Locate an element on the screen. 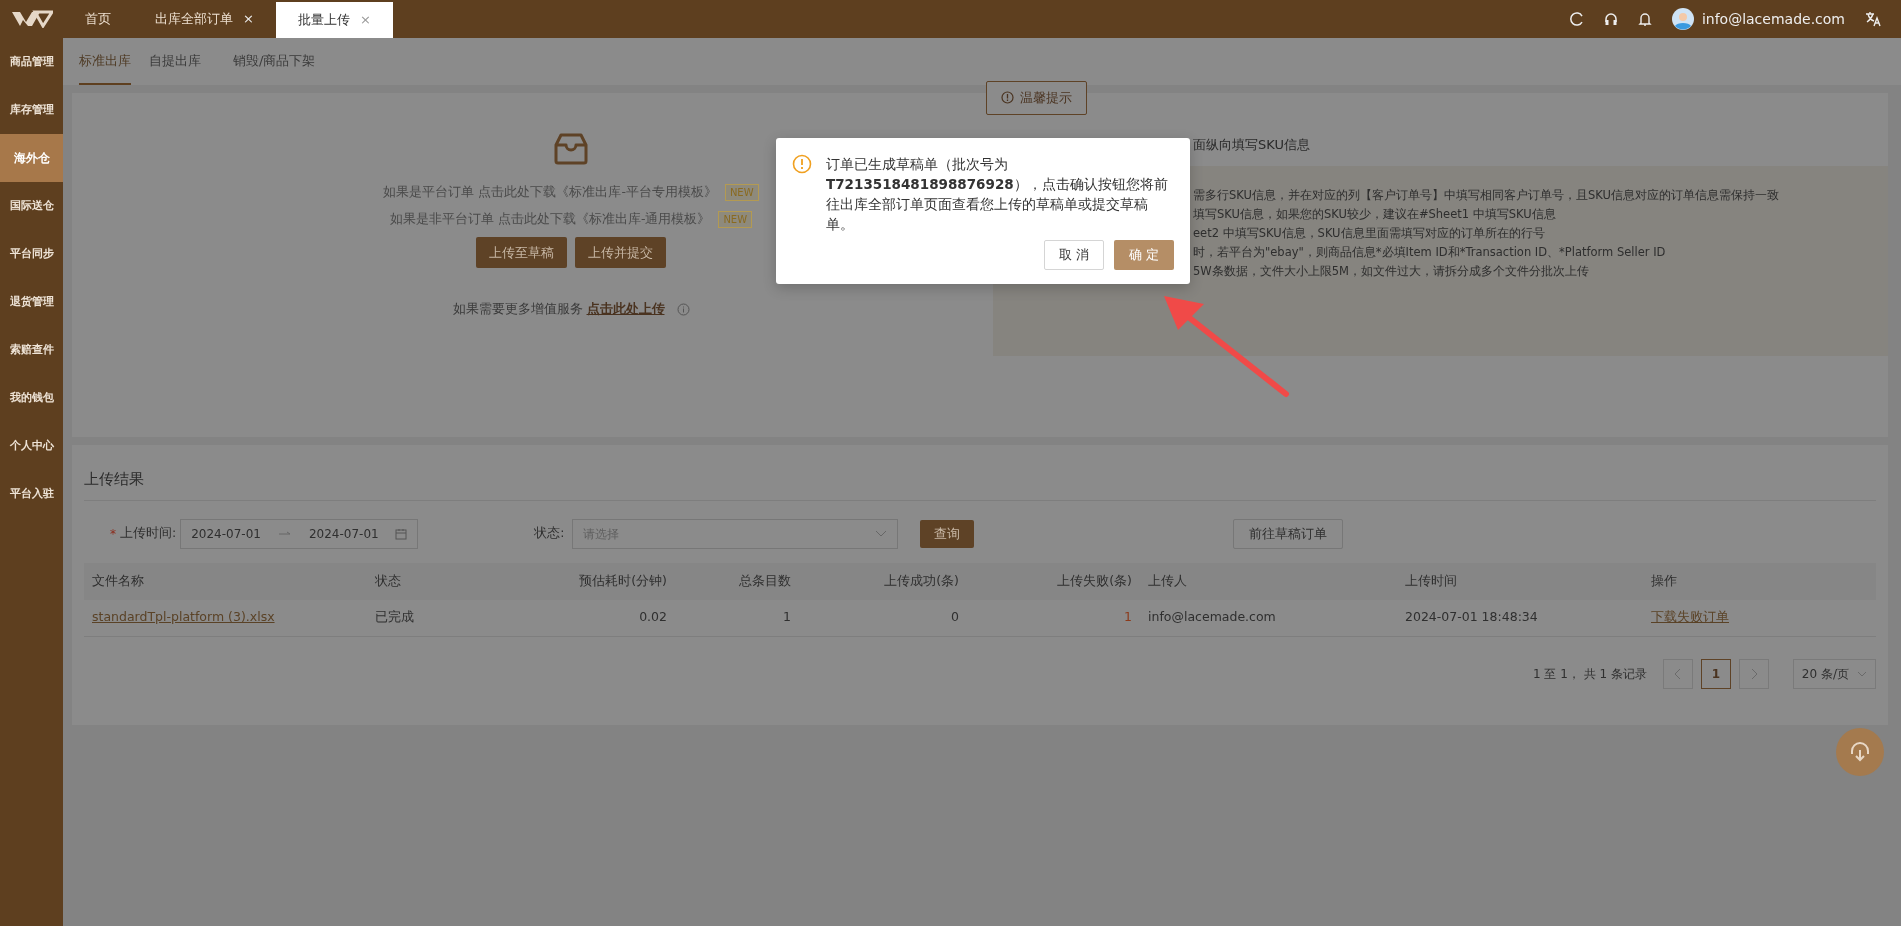 This screenshot has height=926, width=1901. sidebar-item: 我的钱包 is located at coordinates (31, 398).